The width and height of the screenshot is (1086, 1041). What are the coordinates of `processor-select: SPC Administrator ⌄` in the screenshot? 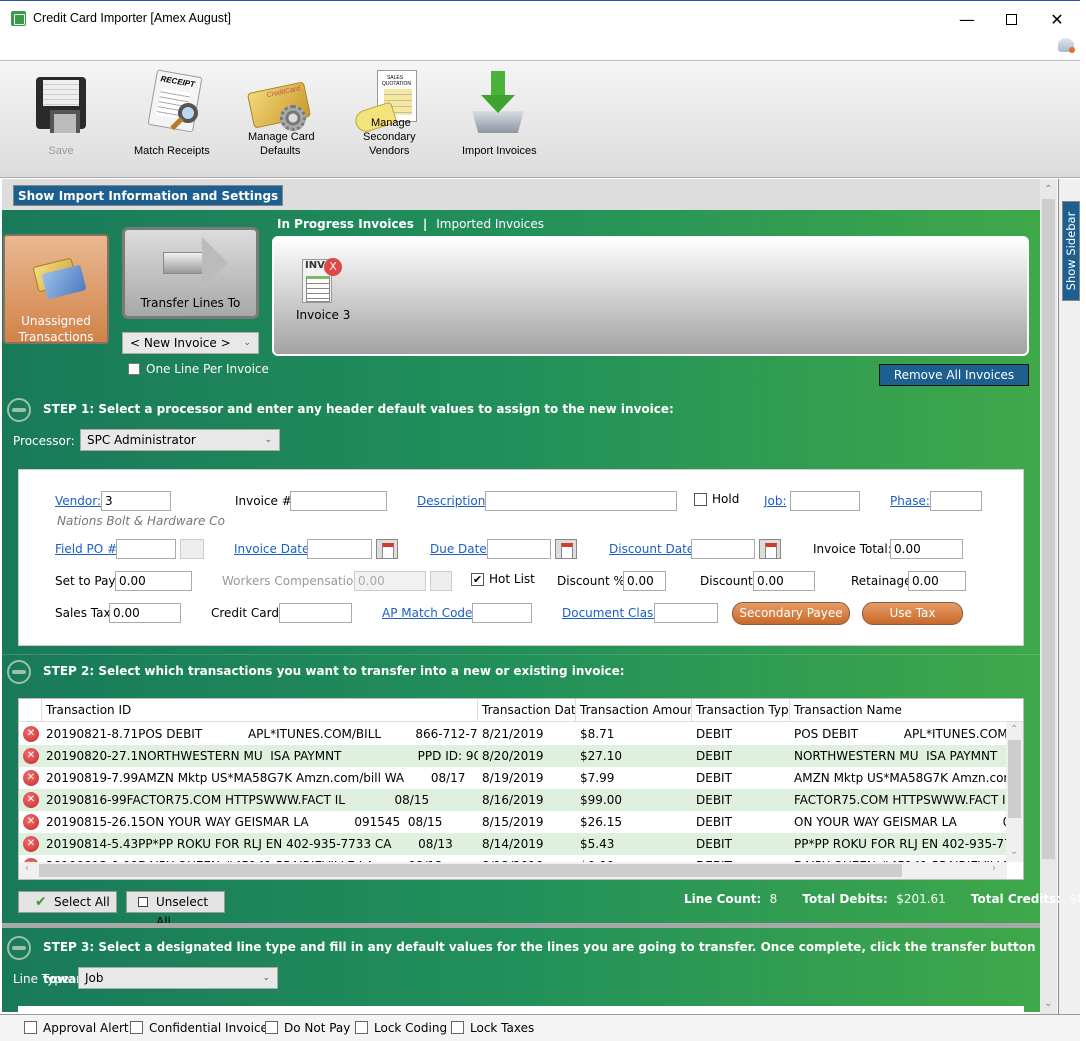 It's located at (180, 440).